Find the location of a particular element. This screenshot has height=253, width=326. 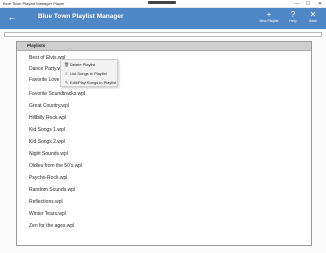

close-window-button: ✕ is located at coordinates (320, 4).